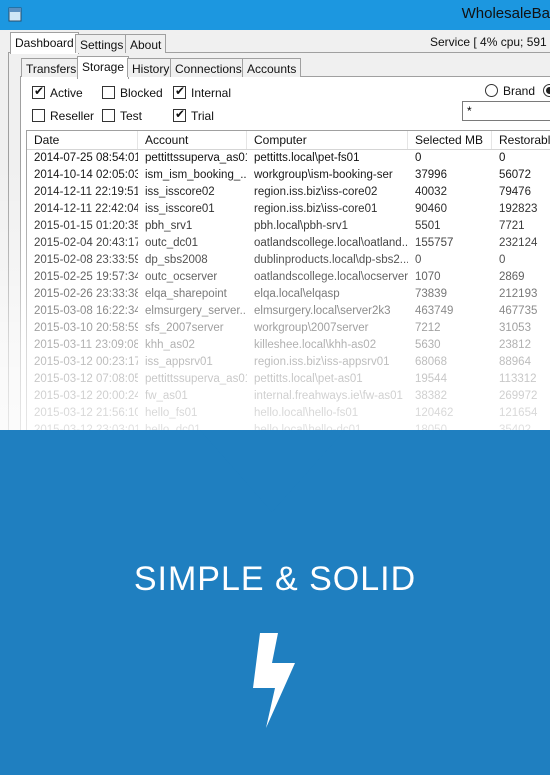 The height and width of the screenshot is (775, 550). I want to click on internal-checkbox: ✔, so click(179, 91).